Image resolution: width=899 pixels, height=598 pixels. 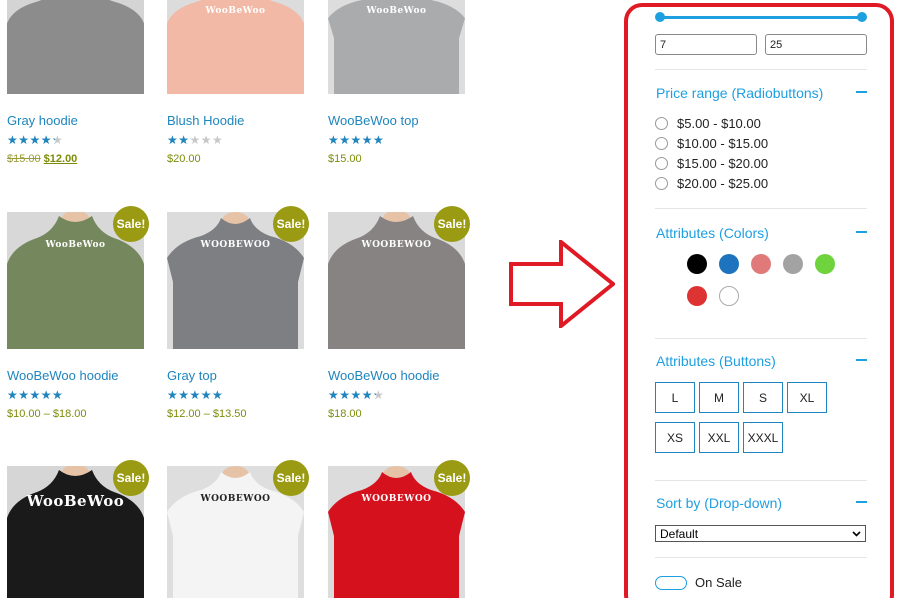 What do you see at coordinates (671, 583) in the screenshot?
I see `on-sale-toggle` at bounding box center [671, 583].